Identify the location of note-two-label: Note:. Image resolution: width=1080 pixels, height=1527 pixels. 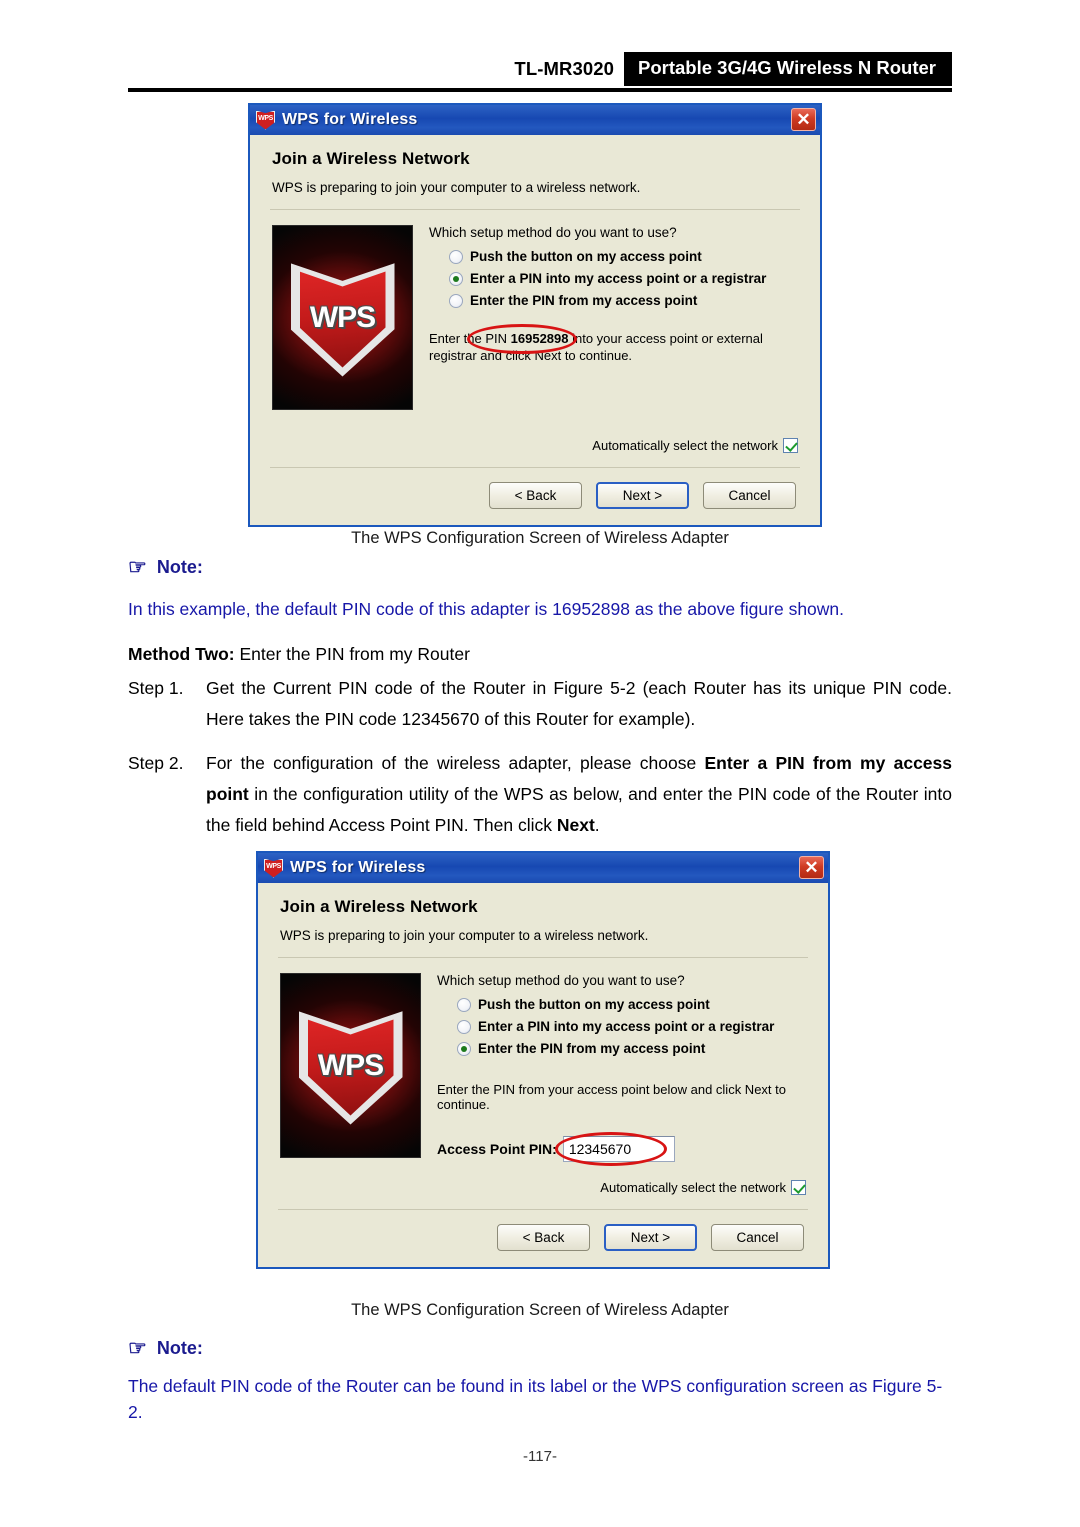
(179, 1348).